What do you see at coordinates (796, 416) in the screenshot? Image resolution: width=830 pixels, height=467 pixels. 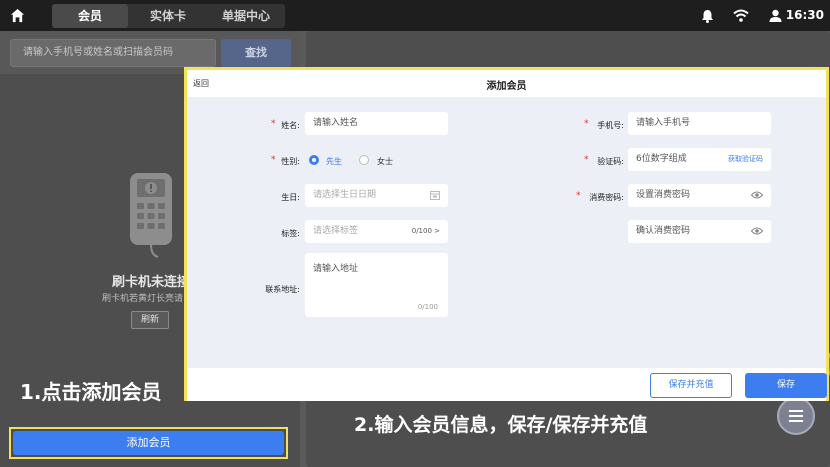 I see `floating-menu-icon` at bounding box center [796, 416].